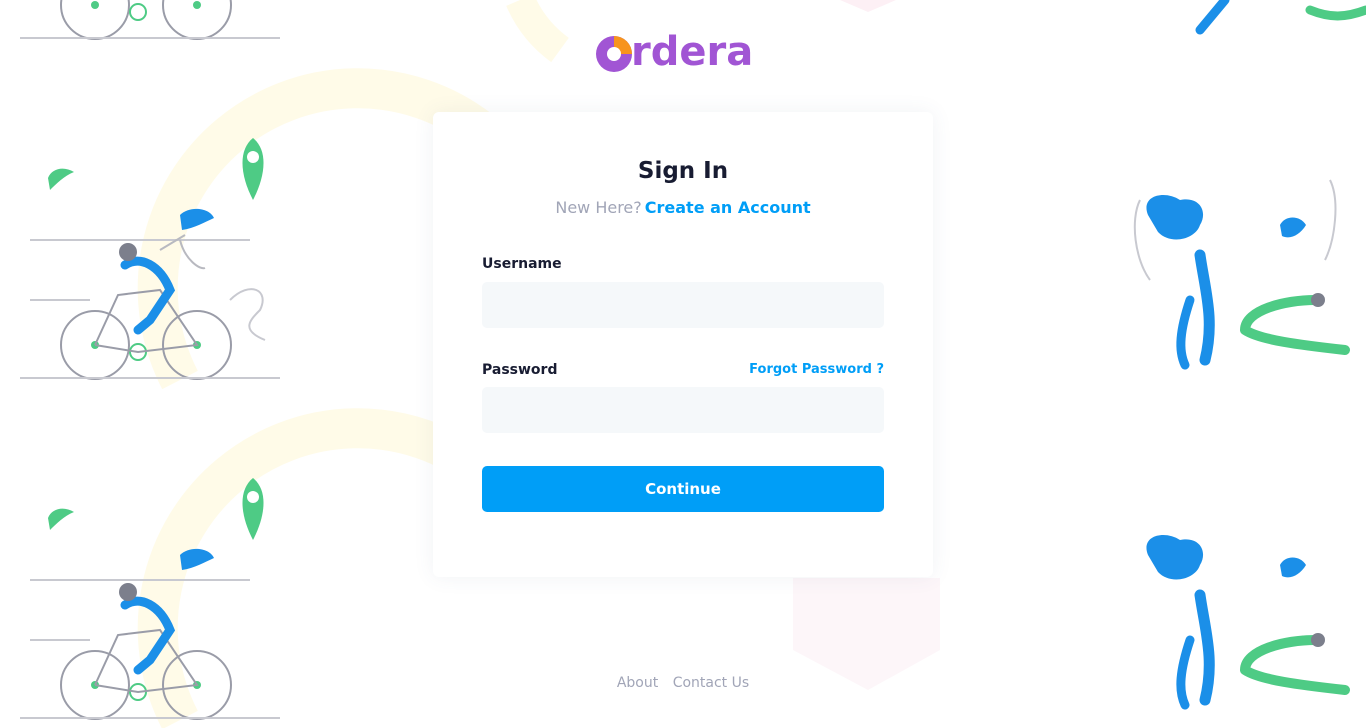  I want to click on password-input, so click(683, 410).